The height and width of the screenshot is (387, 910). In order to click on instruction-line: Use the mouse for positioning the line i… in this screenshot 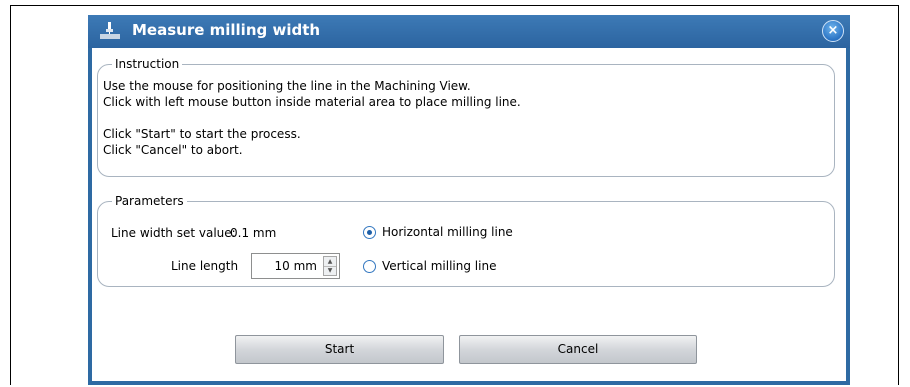, I will do `click(287, 86)`.